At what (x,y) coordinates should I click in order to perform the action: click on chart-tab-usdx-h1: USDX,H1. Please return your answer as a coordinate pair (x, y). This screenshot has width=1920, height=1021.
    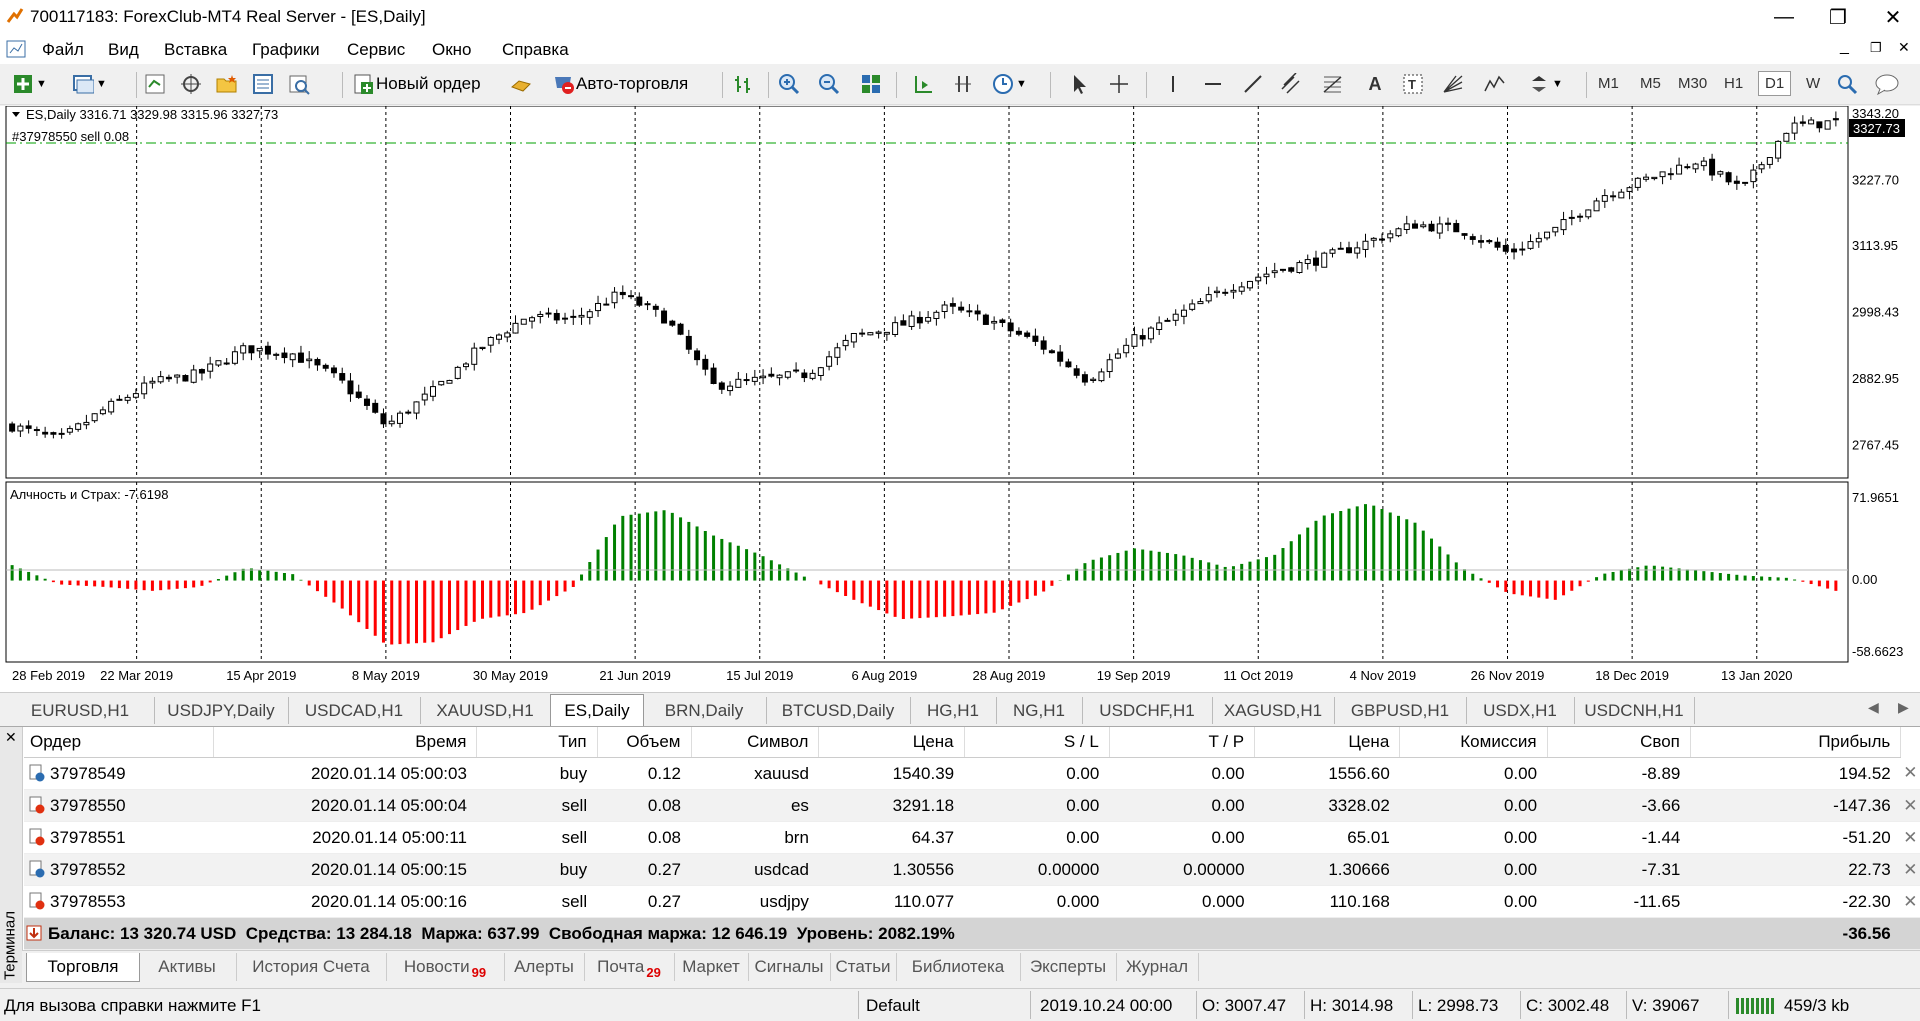
    Looking at the image, I should click on (1520, 710).